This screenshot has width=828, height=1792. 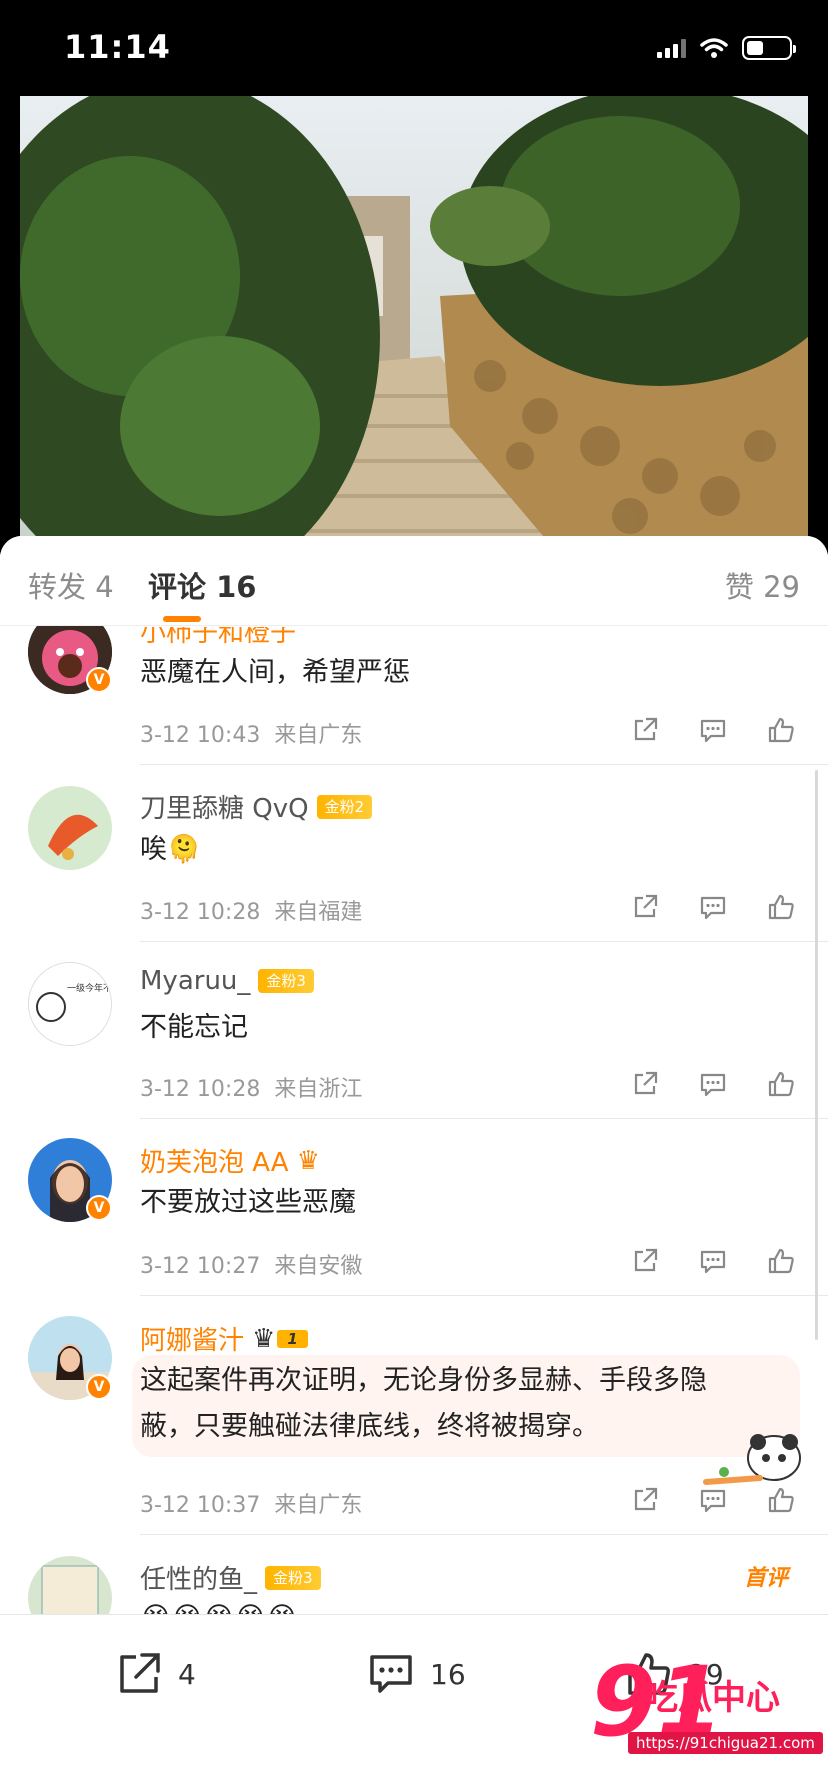 What do you see at coordinates (280, 1339) in the screenshot?
I see `vip-rank-badge: ♛ 1` at bounding box center [280, 1339].